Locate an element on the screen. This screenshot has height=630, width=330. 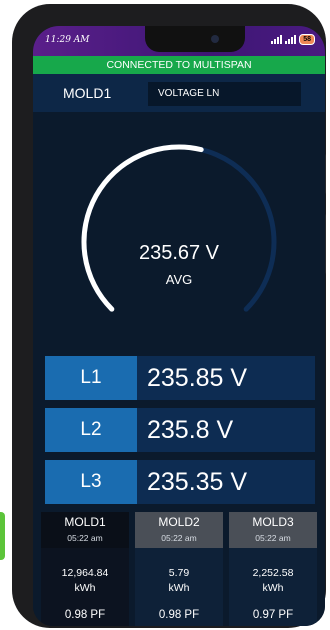
status-icons: 58 is located at coordinates (293, 39).